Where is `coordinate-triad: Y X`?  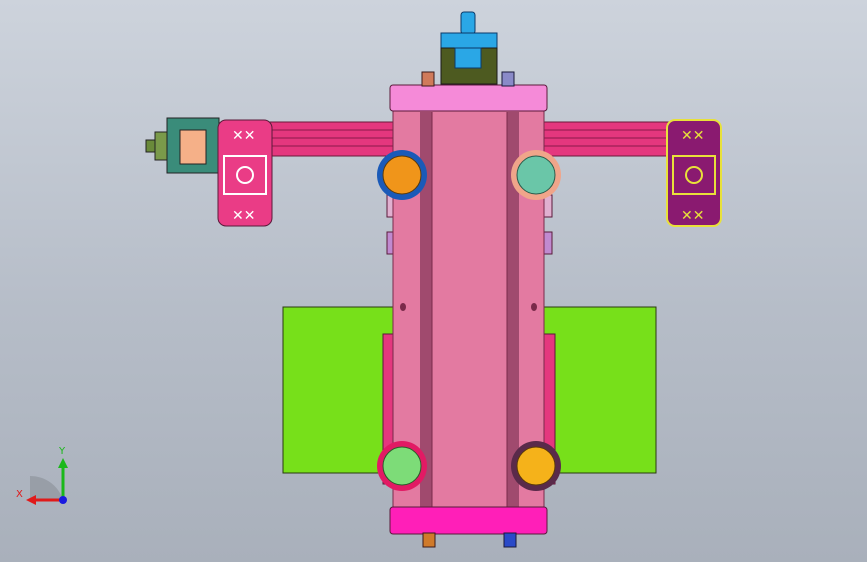
coordinate-triad: Y X is located at coordinates (42, 475).